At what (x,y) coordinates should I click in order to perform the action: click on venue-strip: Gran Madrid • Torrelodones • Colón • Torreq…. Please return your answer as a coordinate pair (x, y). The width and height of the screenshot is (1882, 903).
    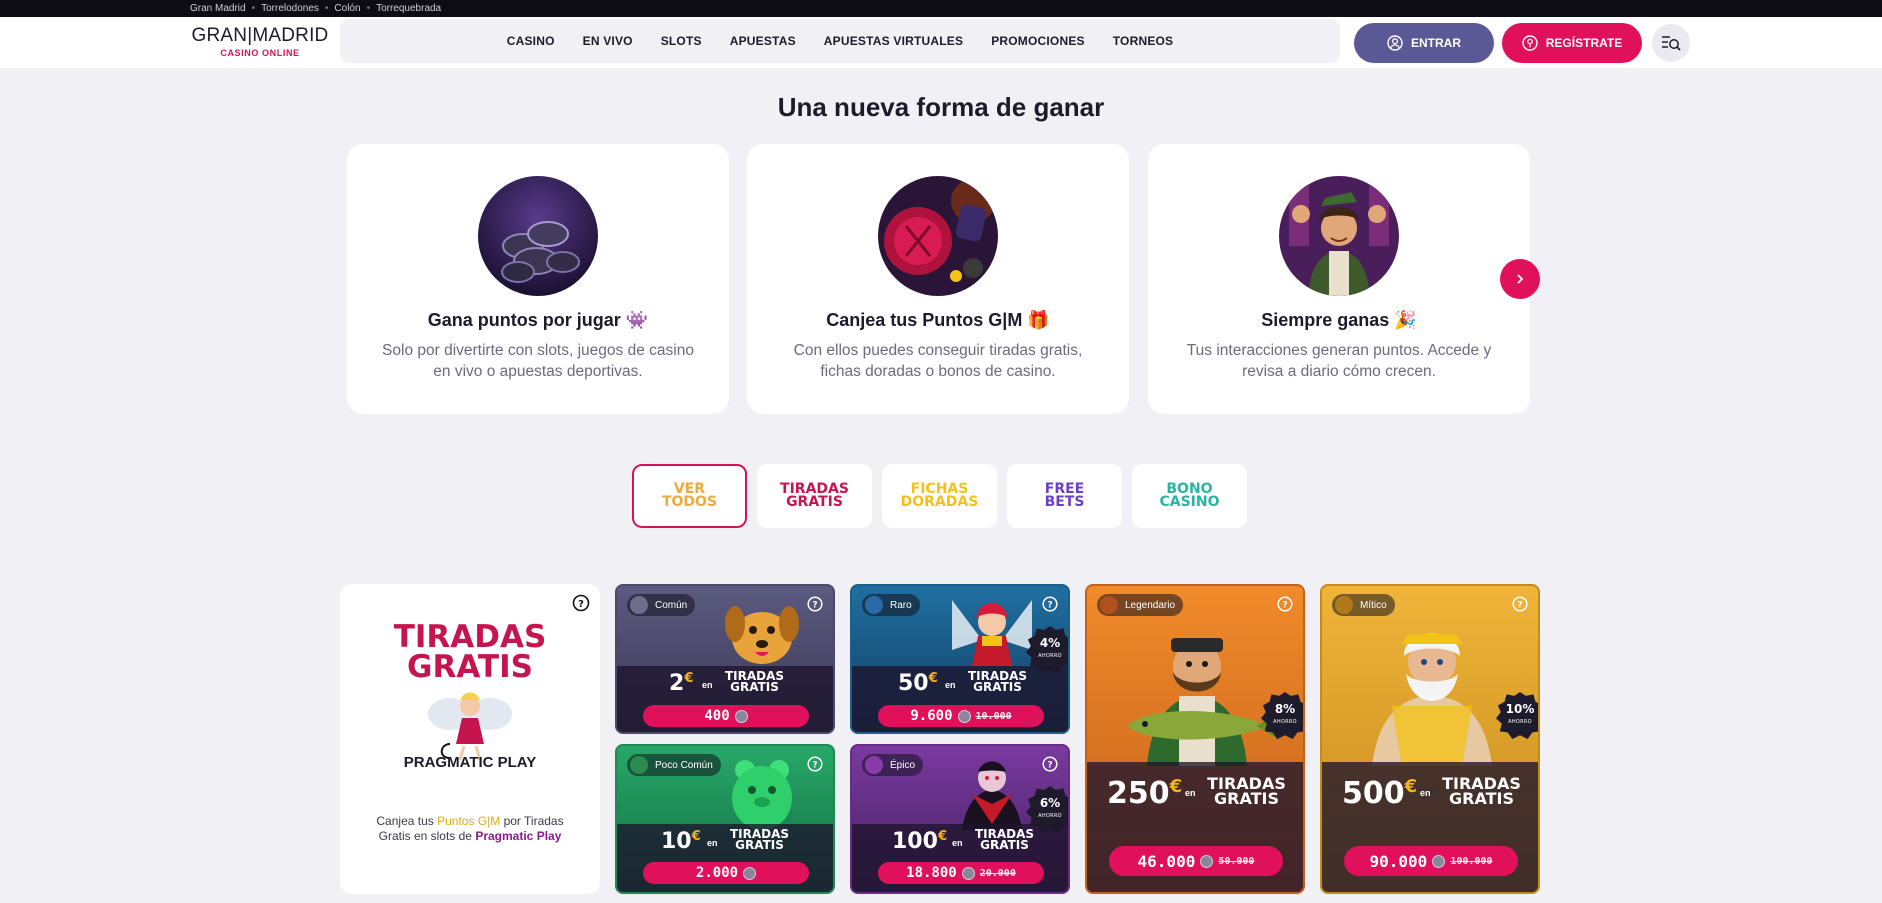
    Looking at the image, I should click on (941, 8).